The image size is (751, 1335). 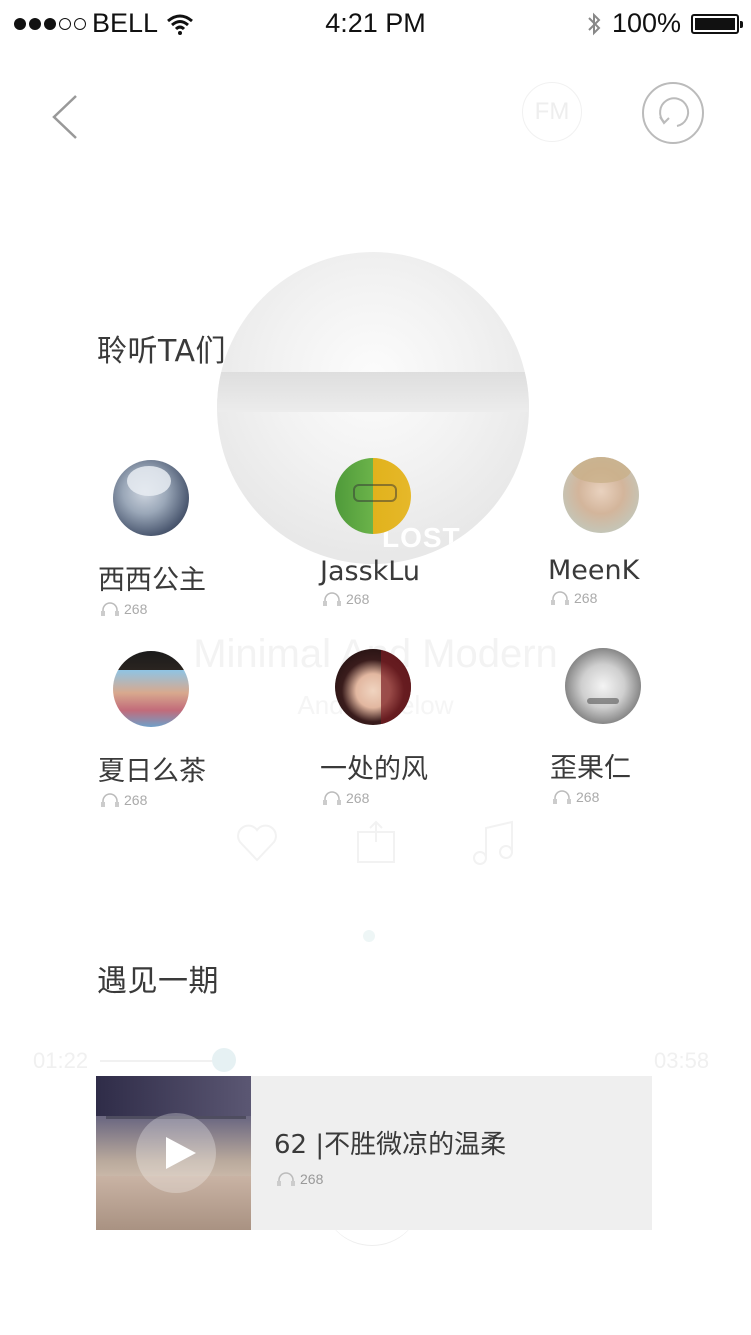 I want to click on episode-listen-count: 268, so click(x=299, y=1179).